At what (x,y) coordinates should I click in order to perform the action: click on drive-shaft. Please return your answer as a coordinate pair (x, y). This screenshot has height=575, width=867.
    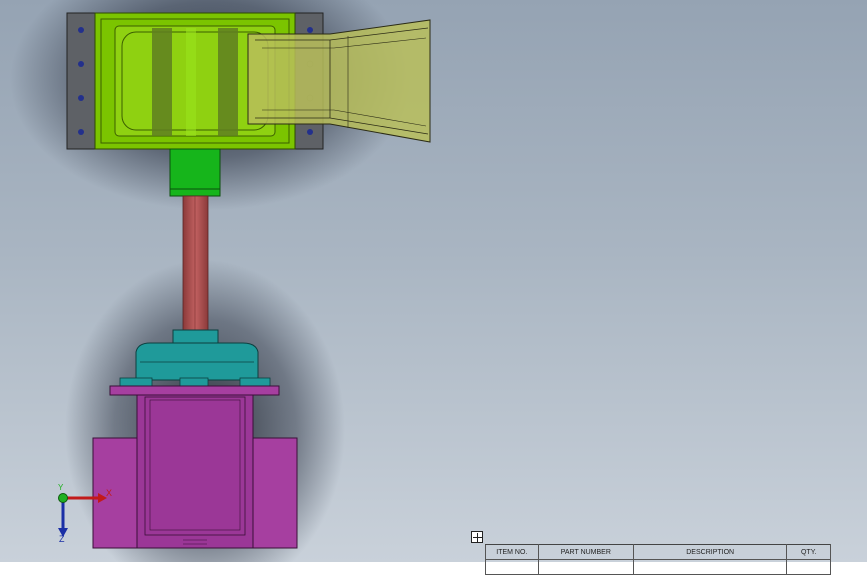
    Looking at the image, I should click on (195, 265).